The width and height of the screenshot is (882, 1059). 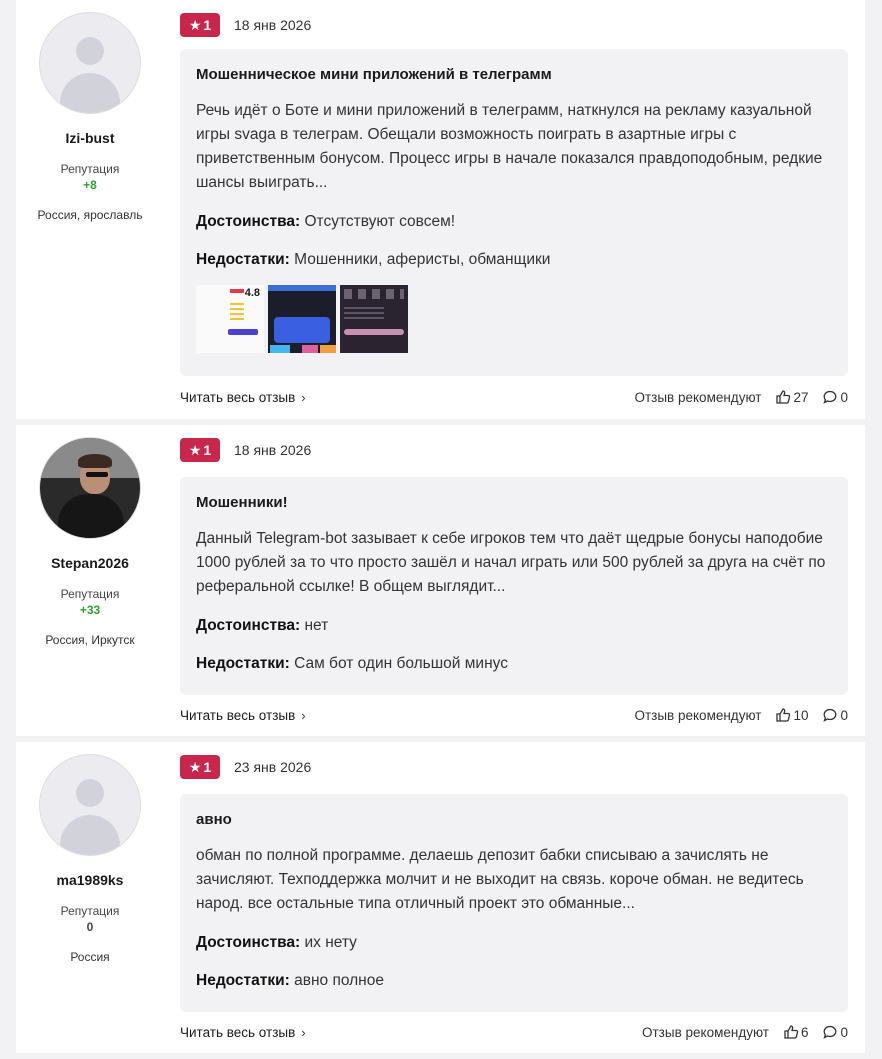 What do you see at coordinates (791, 715) in the screenshot?
I see `like-button: 10` at bounding box center [791, 715].